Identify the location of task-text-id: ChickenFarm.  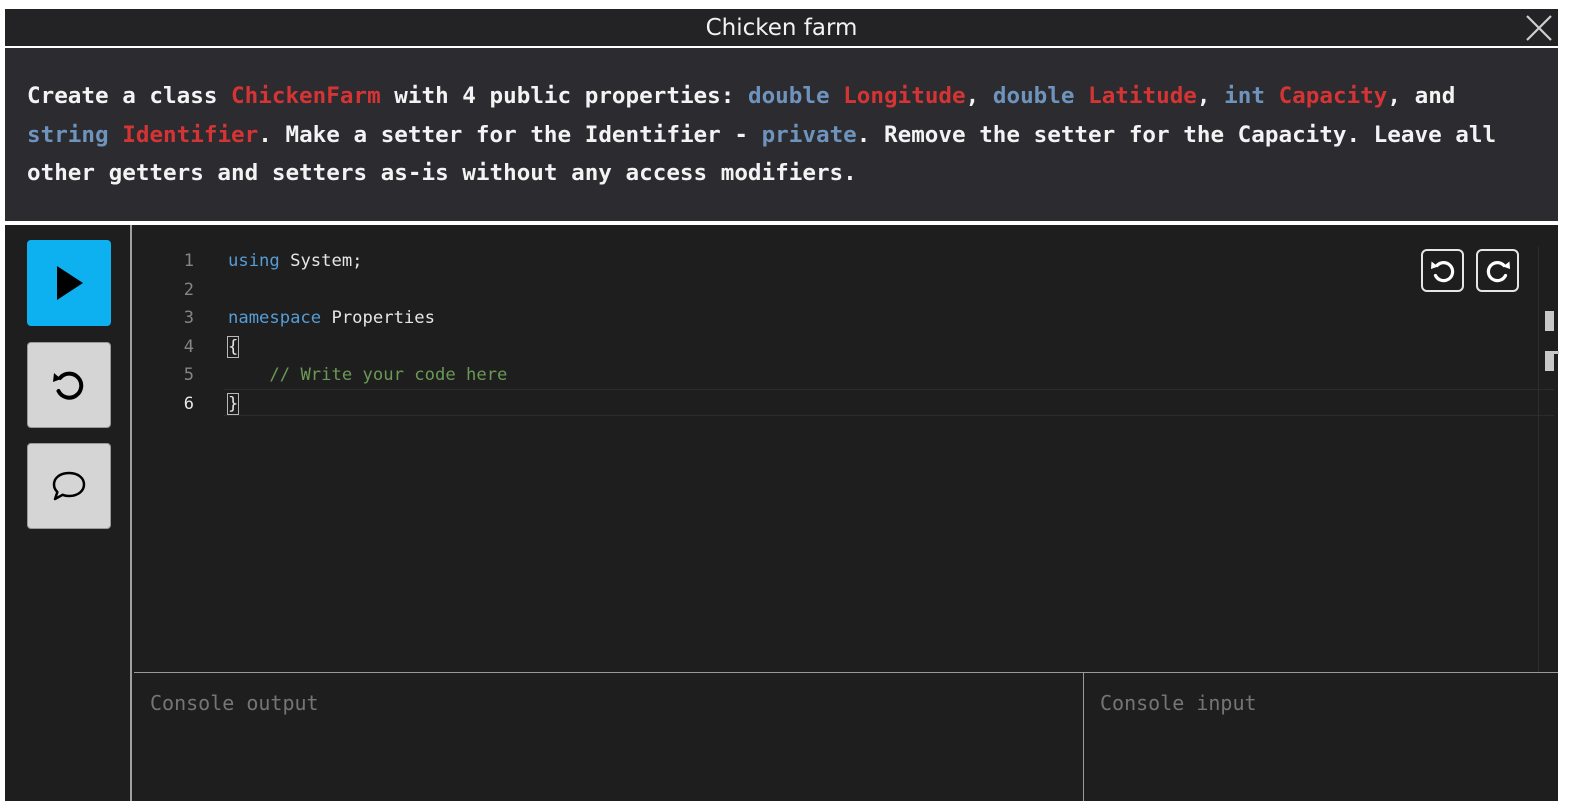
(306, 96).